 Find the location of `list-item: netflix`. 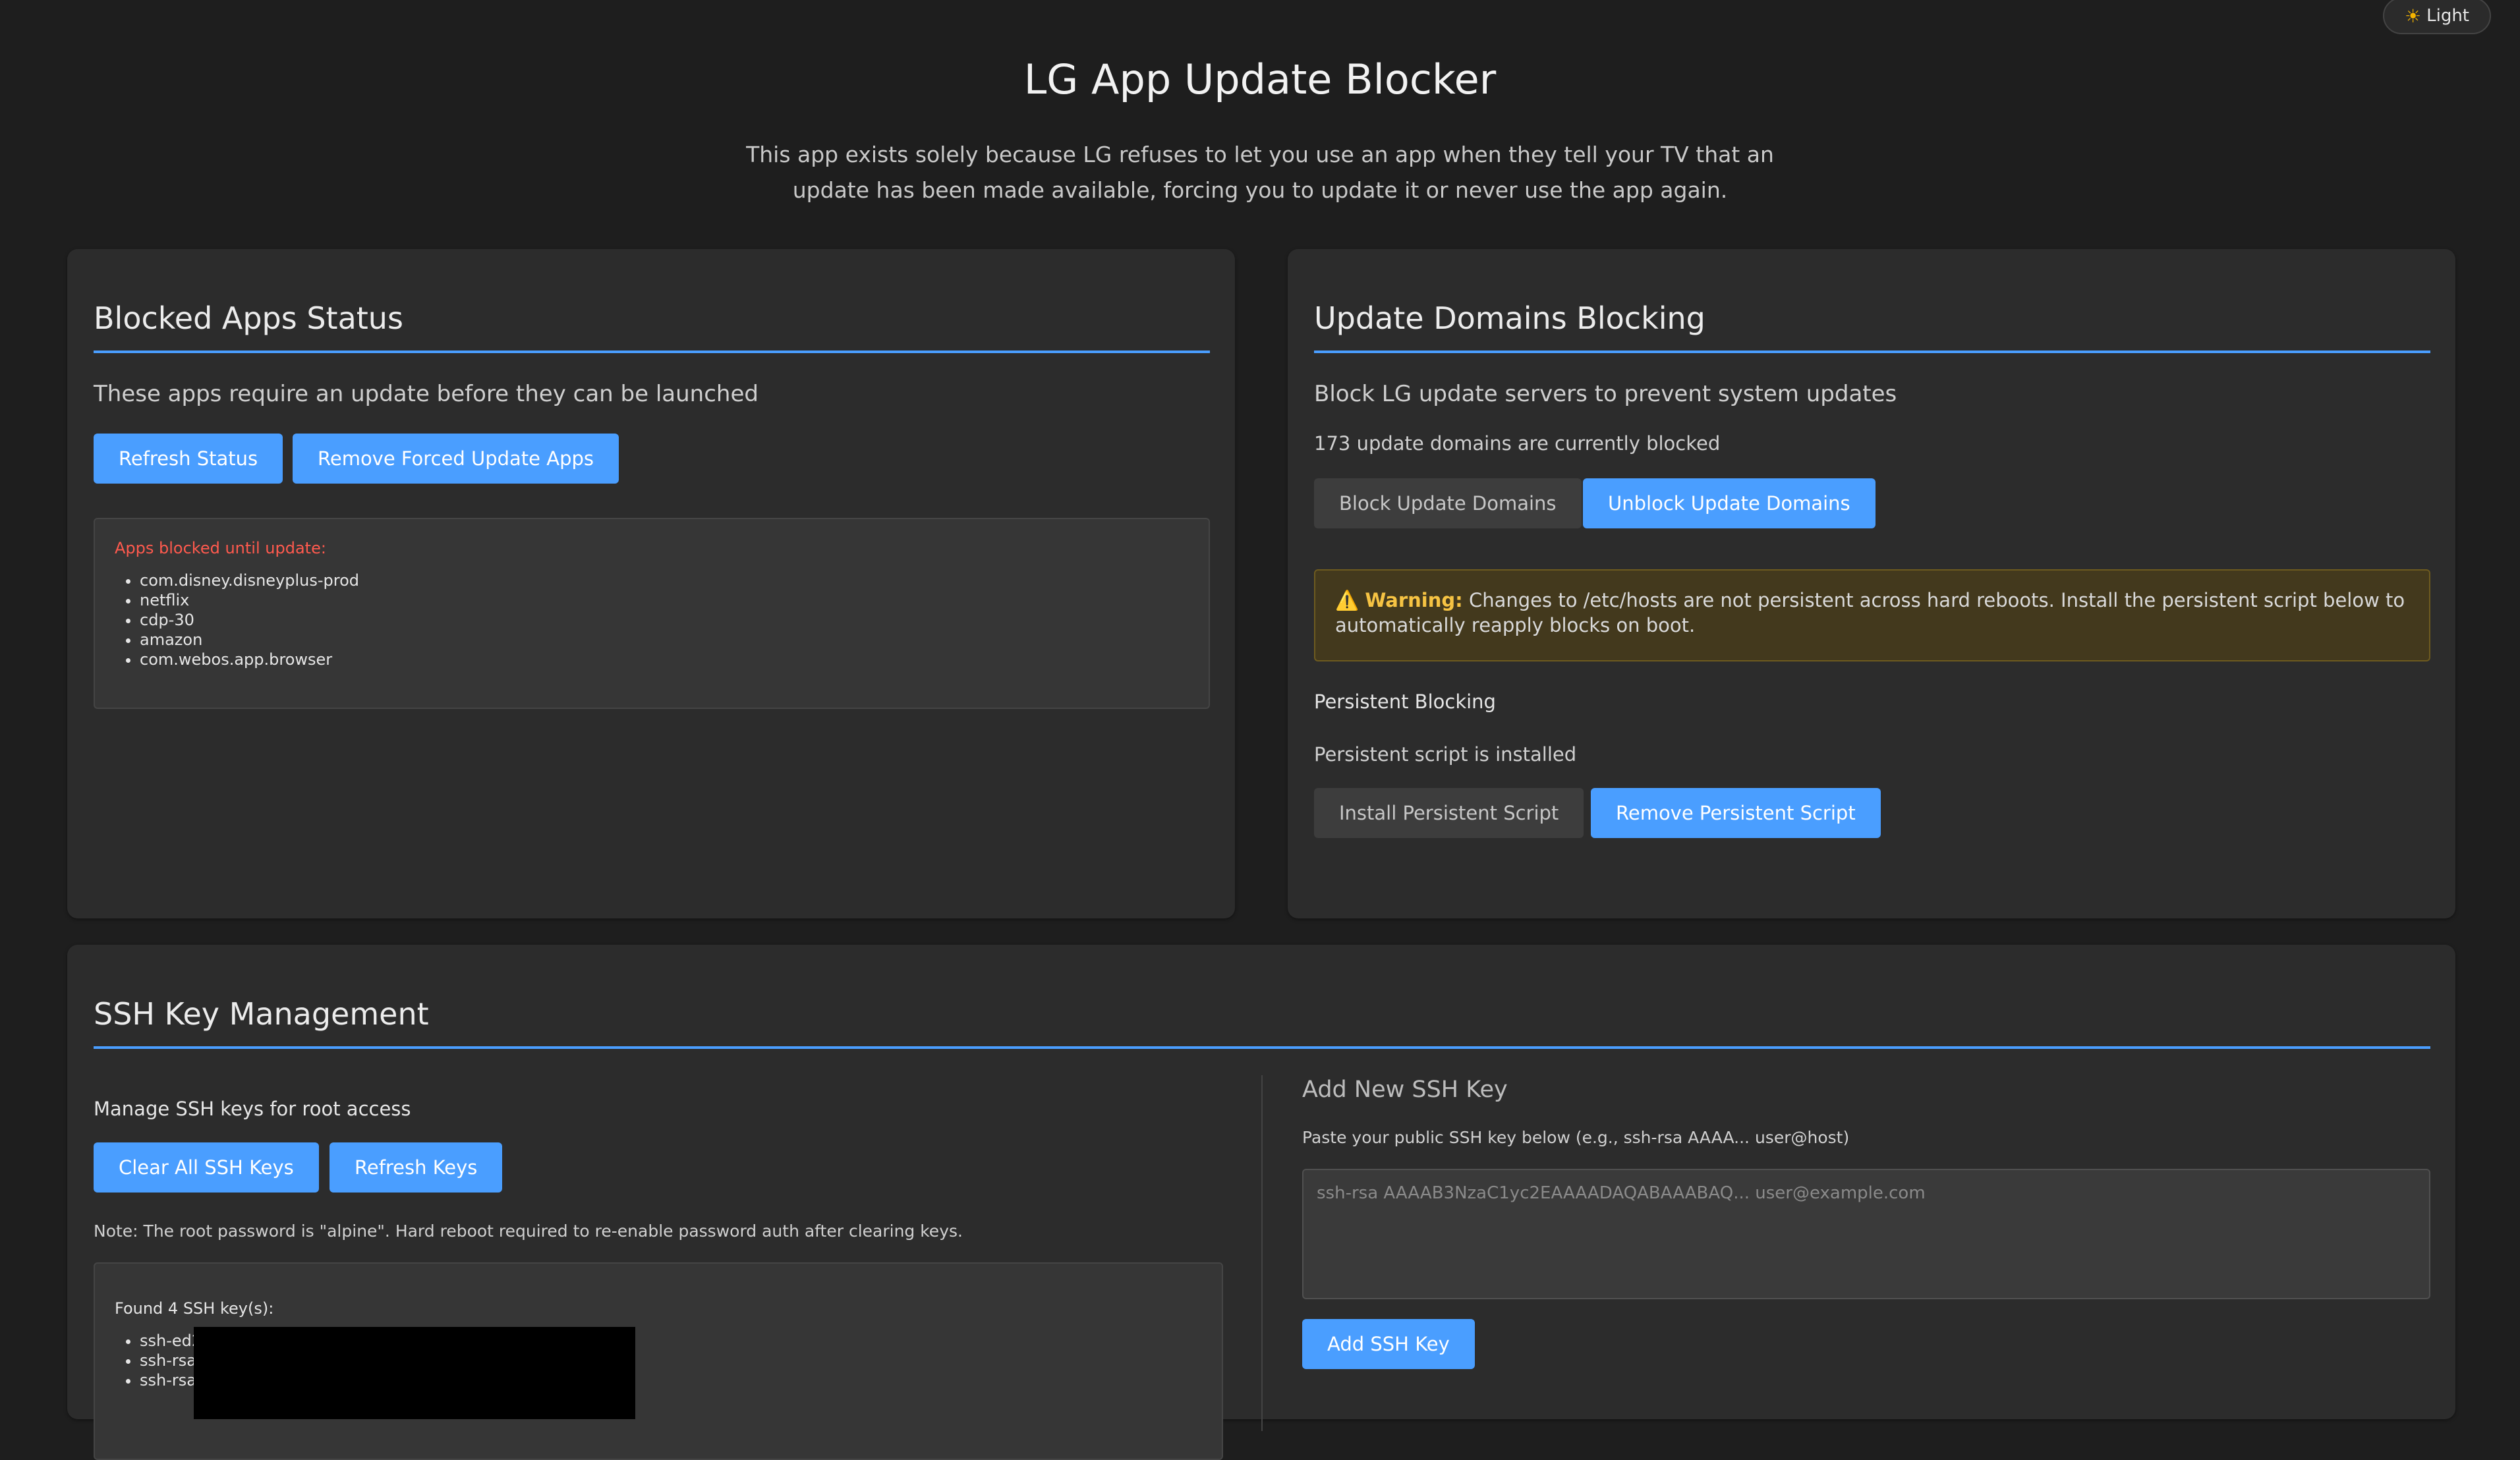

list-item: netflix is located at coordinates (249, 600).